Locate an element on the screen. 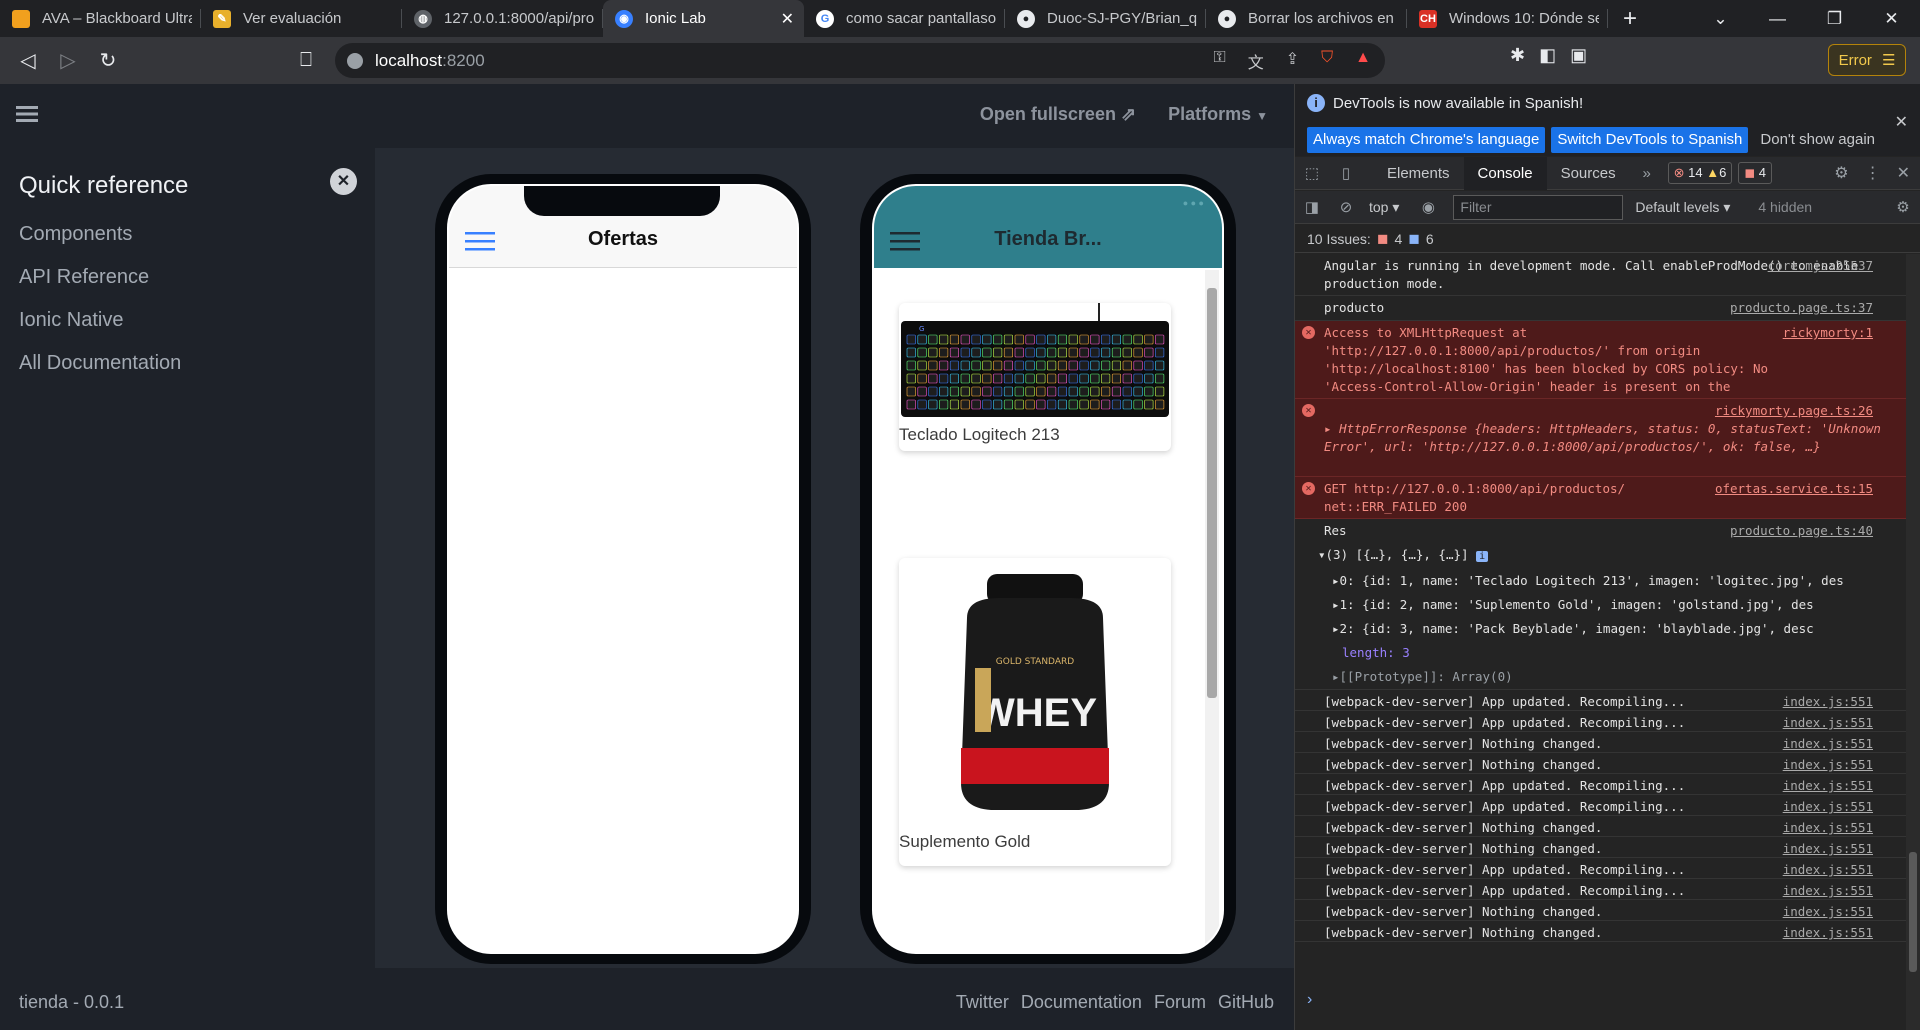 Image resolution: width=1920 pixels, height=1030 pixels. sidebar-item-all-documentation: All Documentation is located at coordinates (100, 373).